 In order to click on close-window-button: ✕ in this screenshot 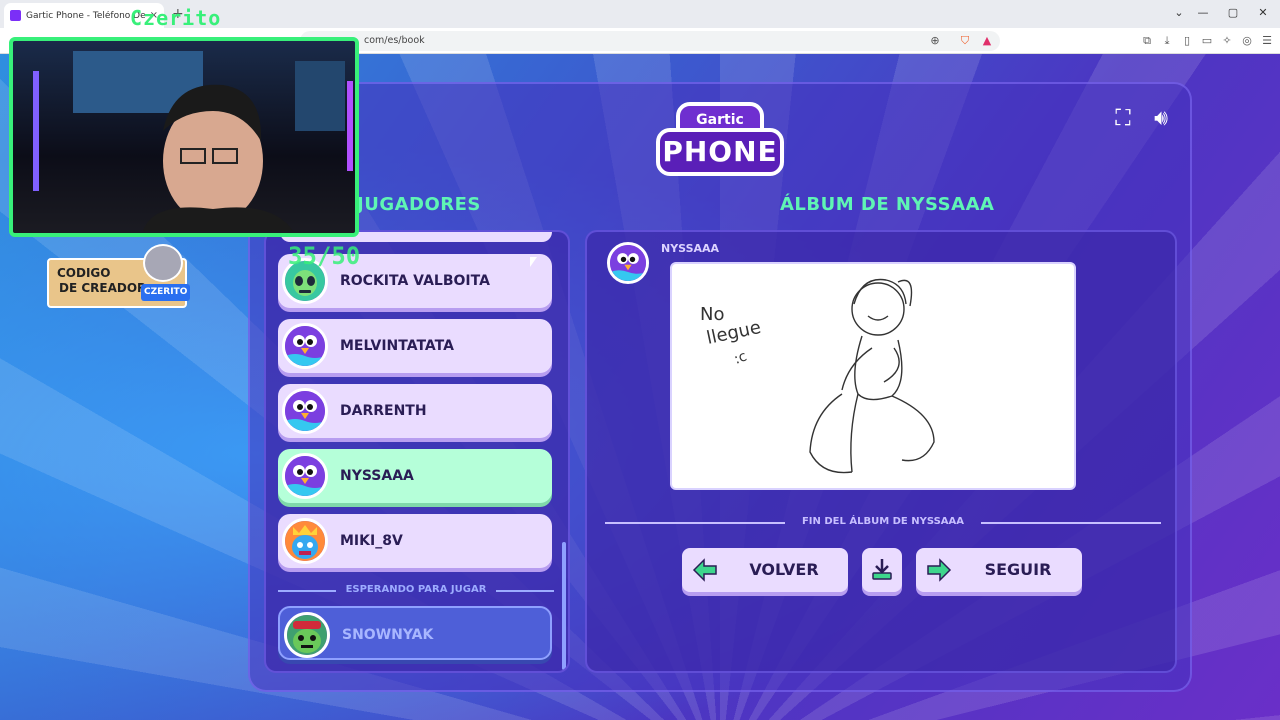, I will do `click(1263, 12)`.